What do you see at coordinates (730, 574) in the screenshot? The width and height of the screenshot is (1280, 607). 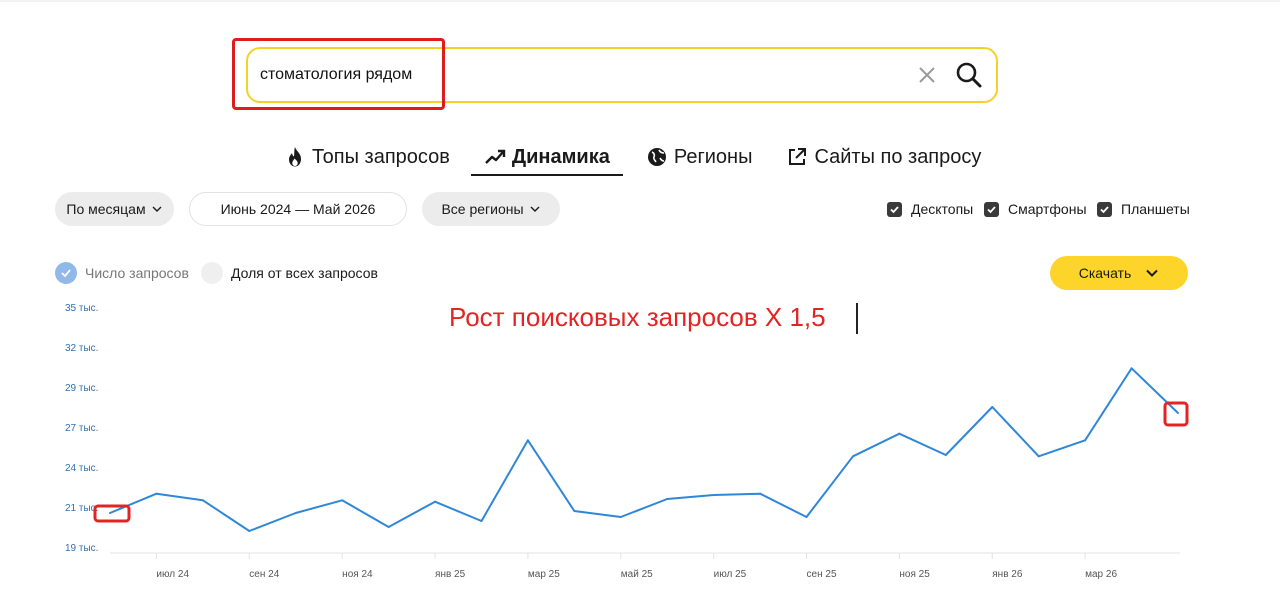 I see `x-tick-label: июл 25` at bounding box center [730, 574].